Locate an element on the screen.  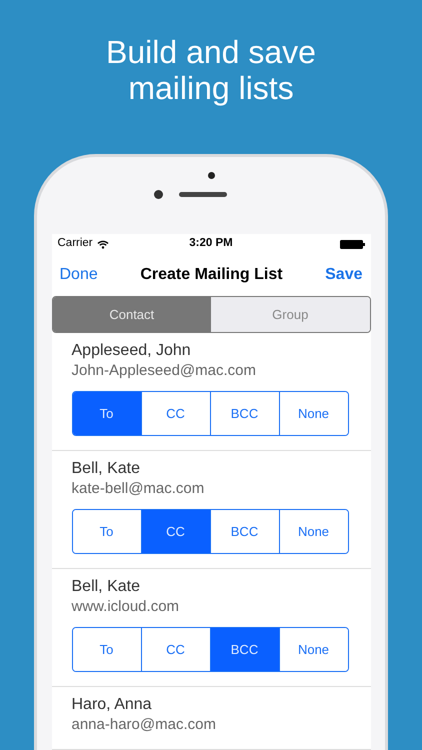
recipient-option: CC is located at coordinates (175, 531).